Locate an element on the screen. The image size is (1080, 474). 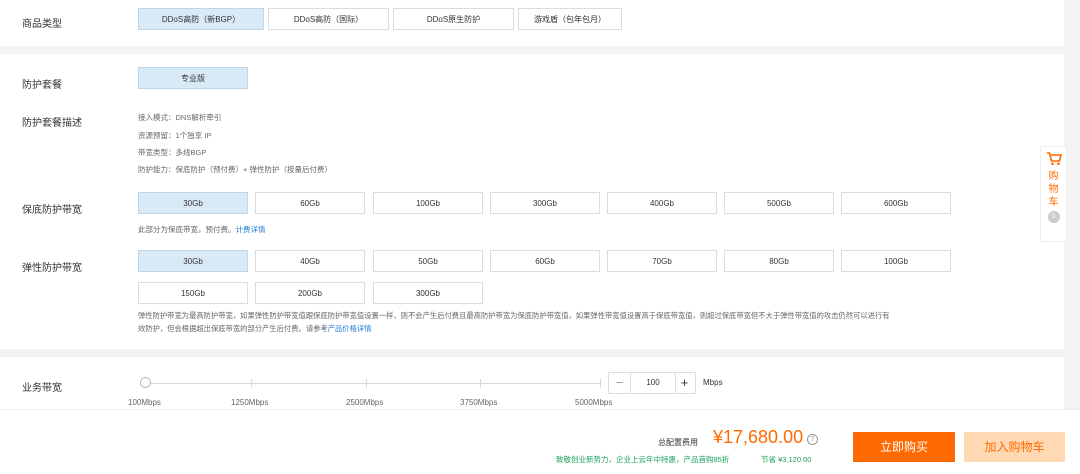
option-ddos-bgp: DDoS高防（新BGP） is located at coordinates (201, 19).